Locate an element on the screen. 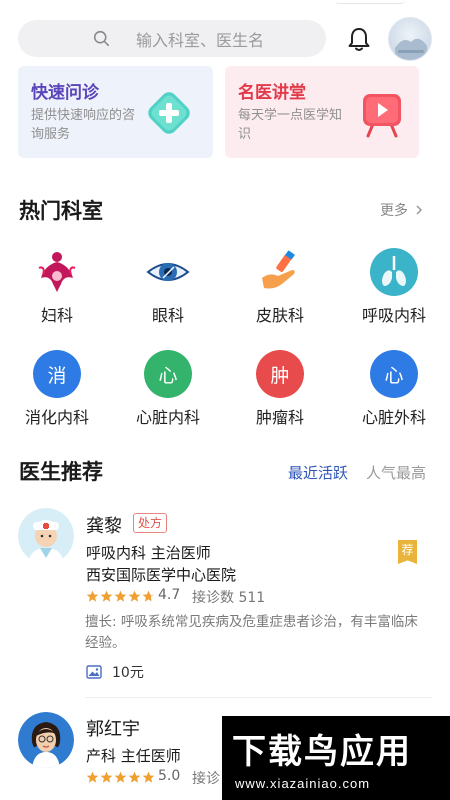 Image resolution: width=450 pixels, height=800 pixels. dept-cardiac-surgery: 心 心脏外科 is located at coordinates (394, 395).